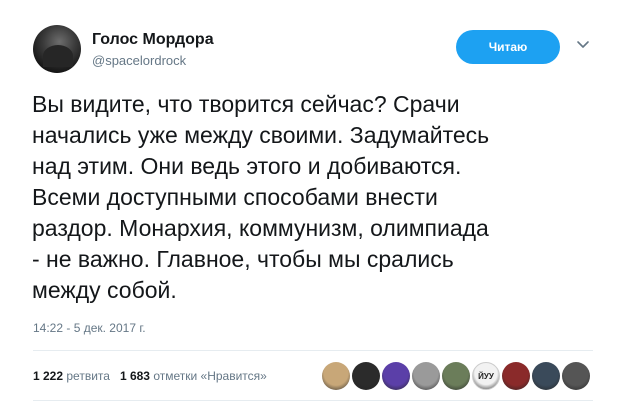 Image resolution: width=627 pixels, height=406 pixels. What do you see at coordinates (57, 49) in the screenshot?
I see `user-avatar` at bounding box center [57, 49].